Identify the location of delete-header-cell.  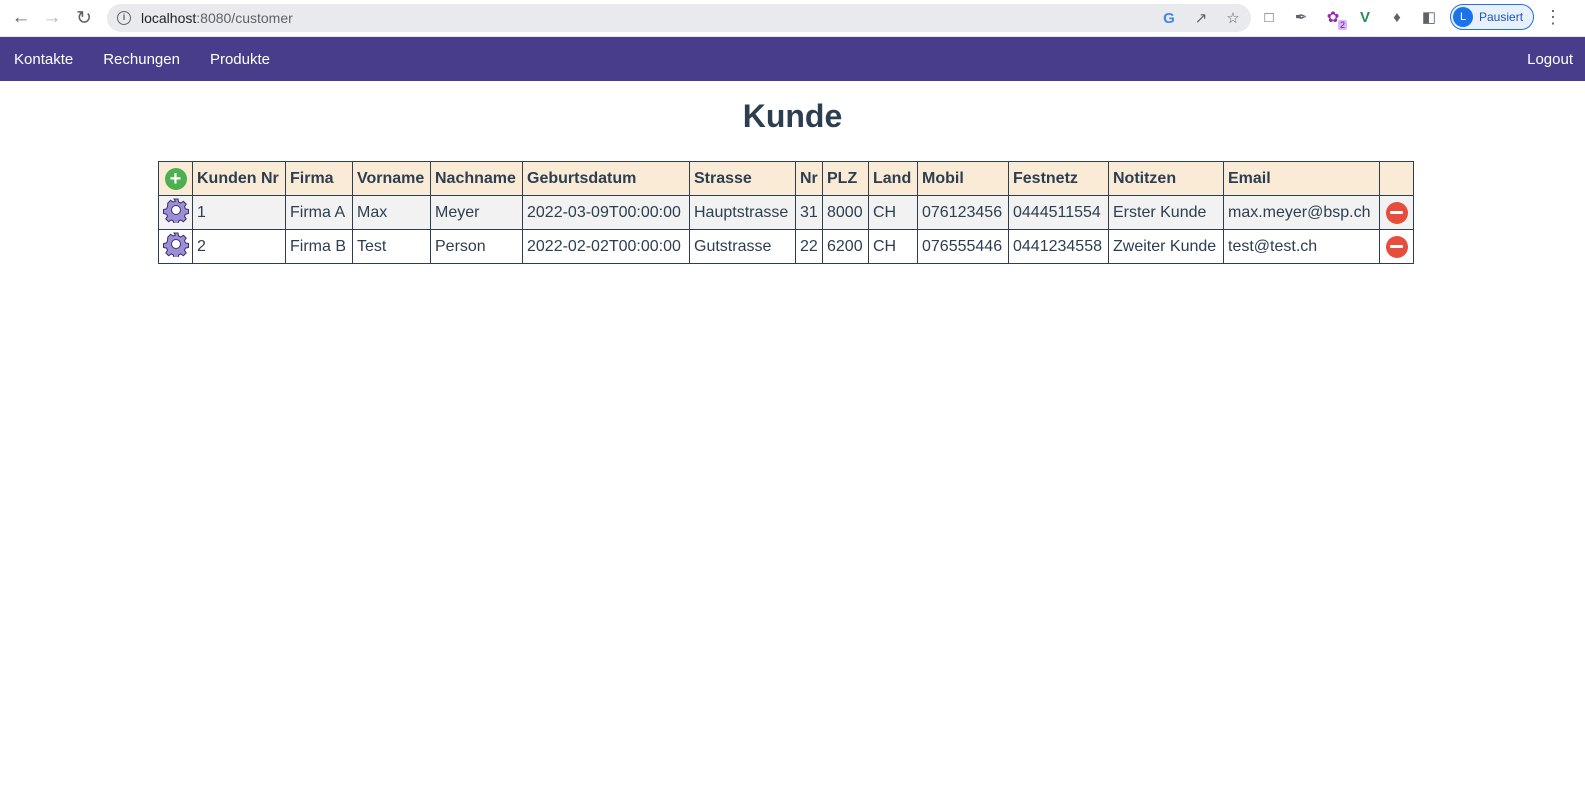
(1396, 178).